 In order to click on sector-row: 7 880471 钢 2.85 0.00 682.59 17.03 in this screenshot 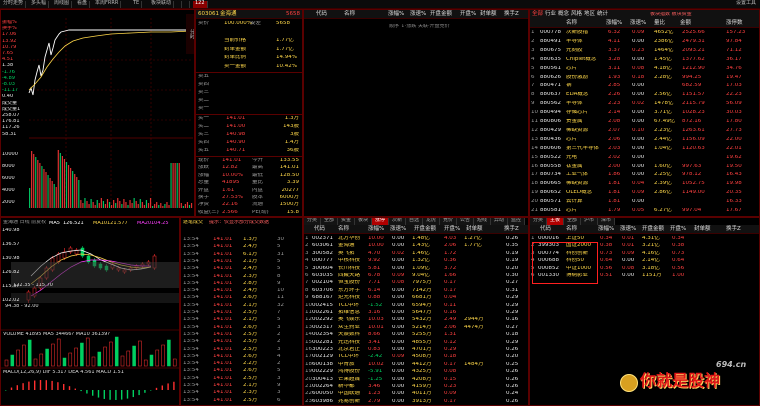, I will do `click(644, 86)`.